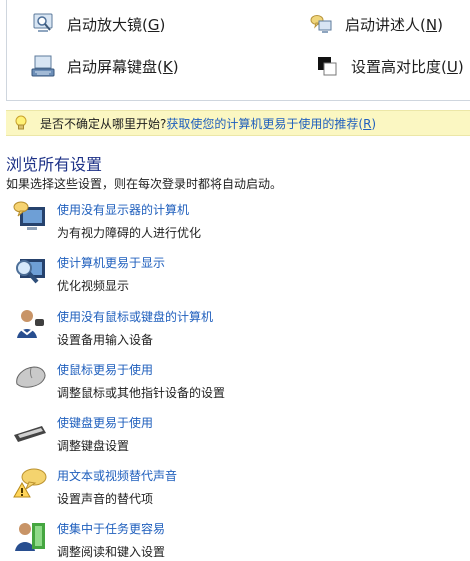 Image resolution: width=470 pixels, height=561 pixels. Describe the element at coordinates (135, 316) in the screenshot. I see `setting-no-mouse-keyboard-link: 使用没有鼠标或键盘的计算机` at that location.